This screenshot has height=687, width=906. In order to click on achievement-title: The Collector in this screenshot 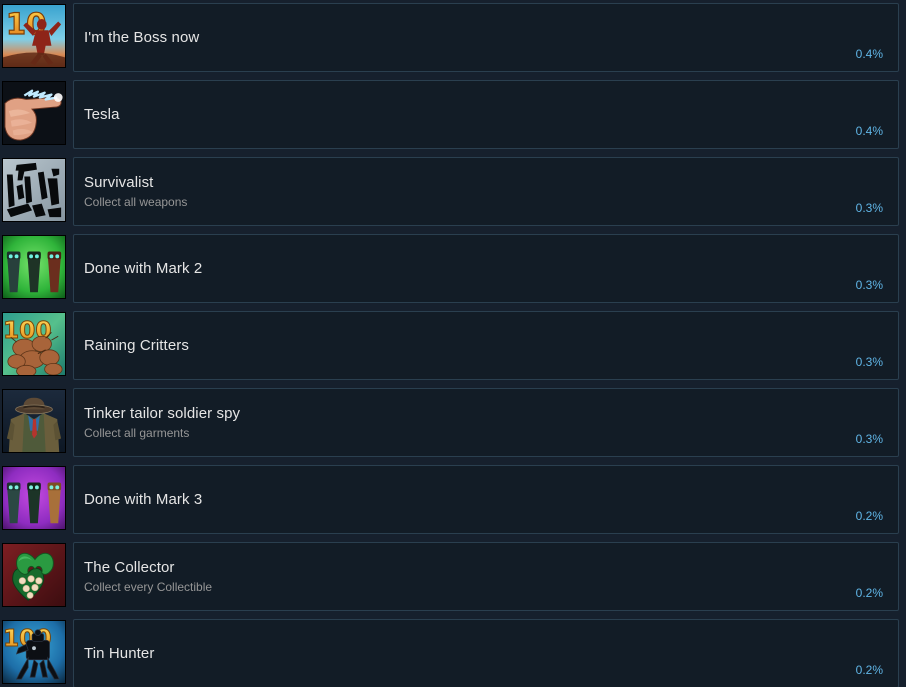, I will do `click(129, 567)`.